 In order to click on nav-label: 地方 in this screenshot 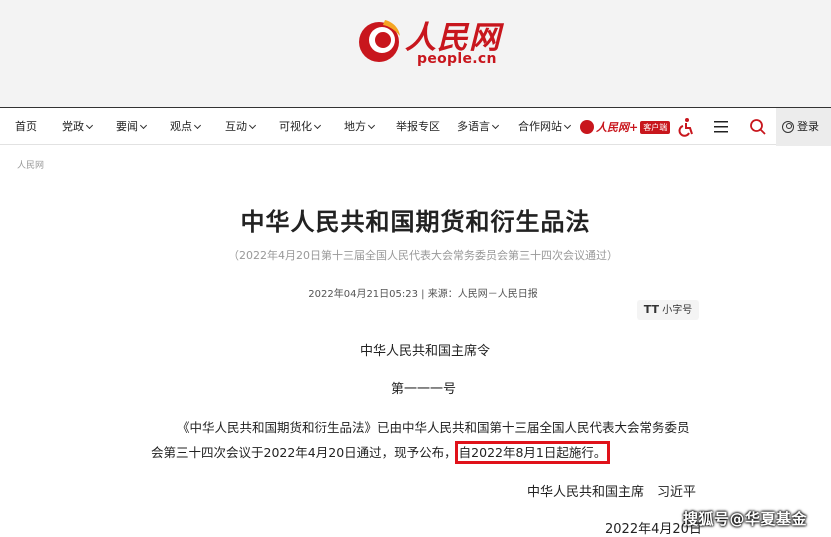, I will do `click(355, 126)`.